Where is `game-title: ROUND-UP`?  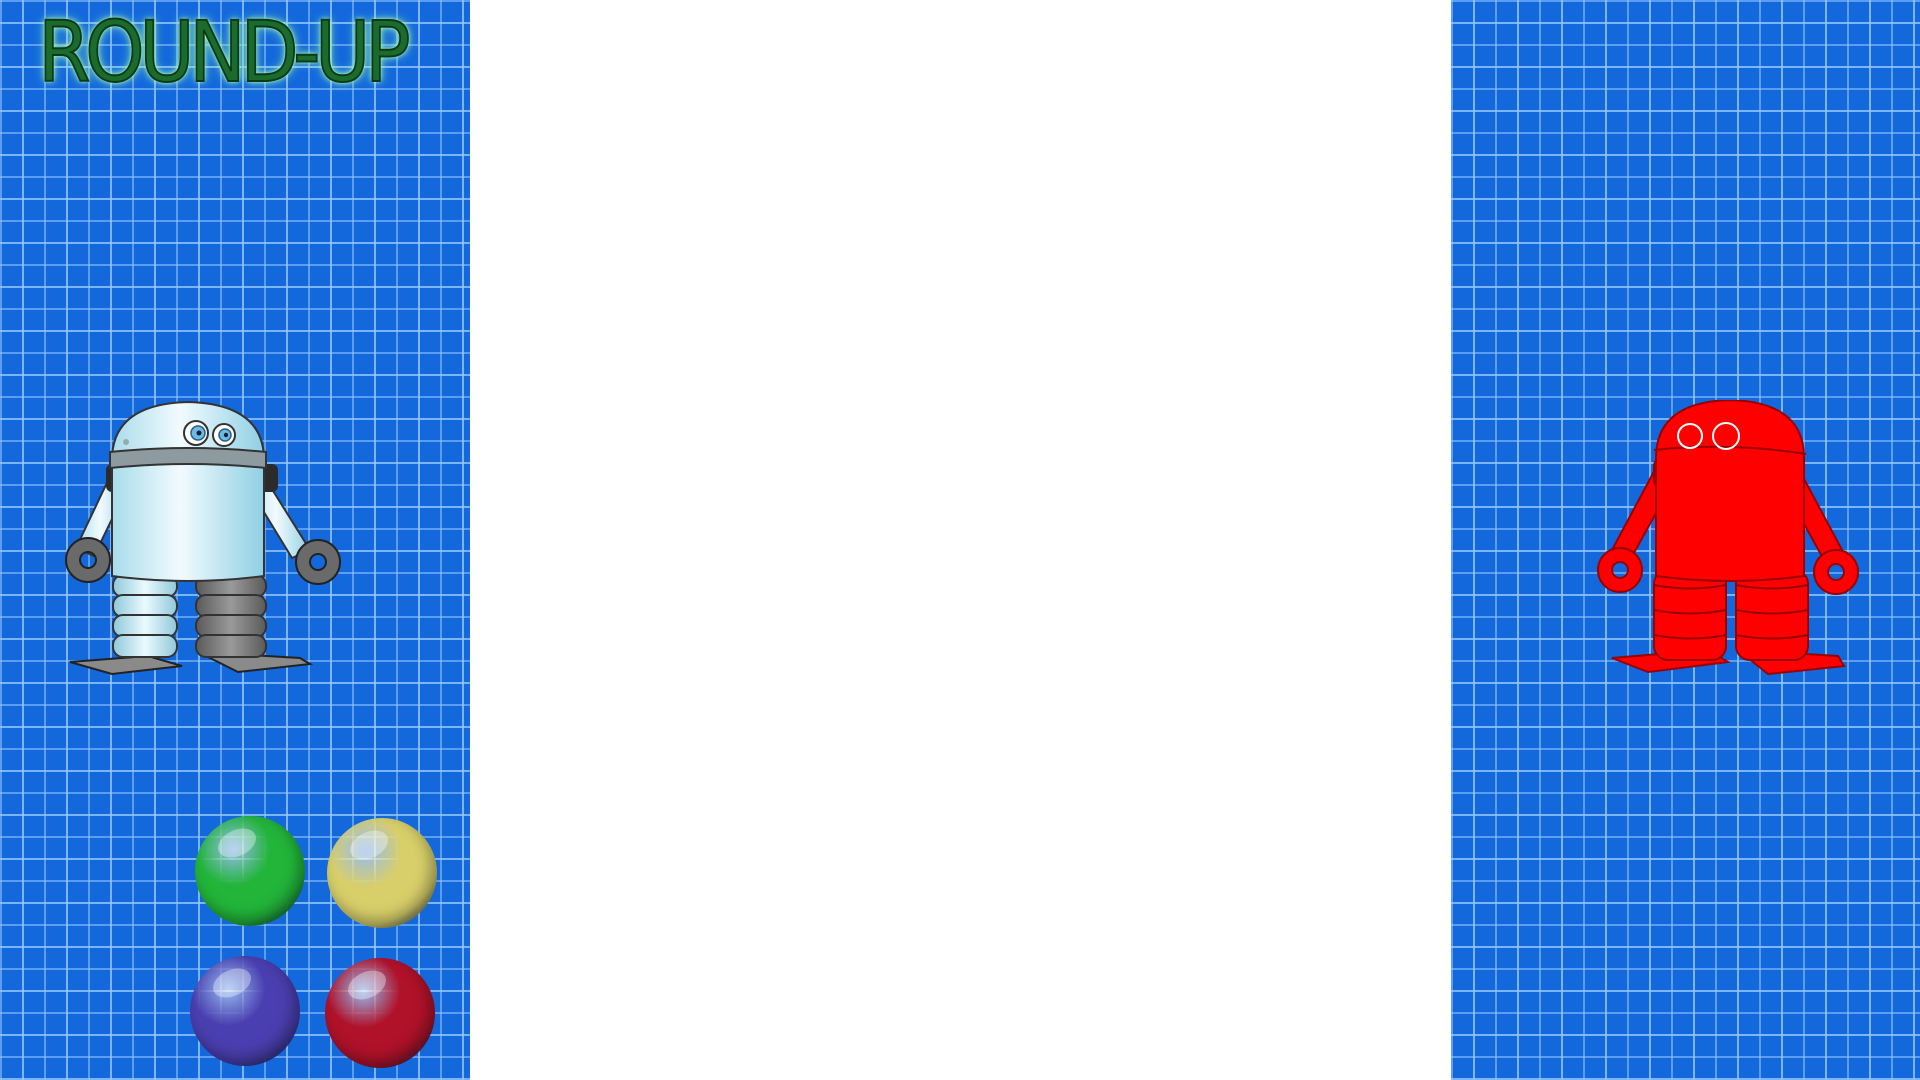
game-title: ROUND-UP is located at coordinates (224, 52).